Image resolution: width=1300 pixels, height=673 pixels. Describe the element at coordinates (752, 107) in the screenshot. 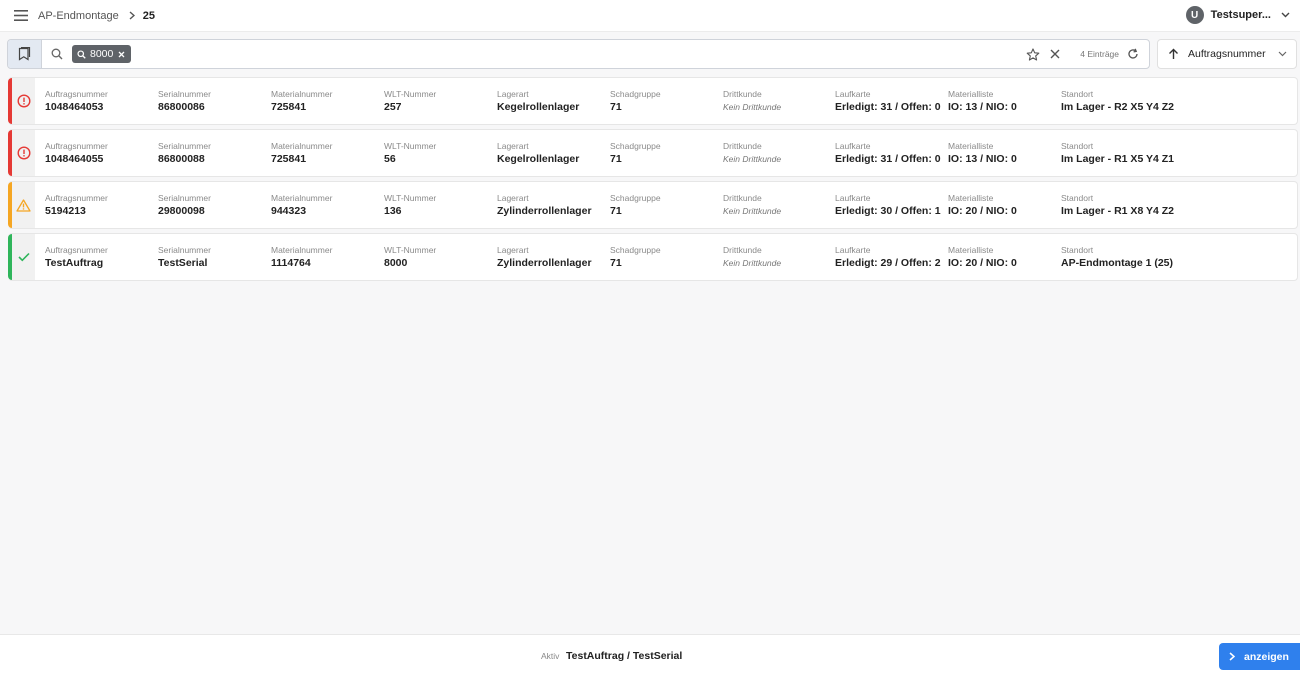

I see `field-value: Kein Drittkunde` at that location.